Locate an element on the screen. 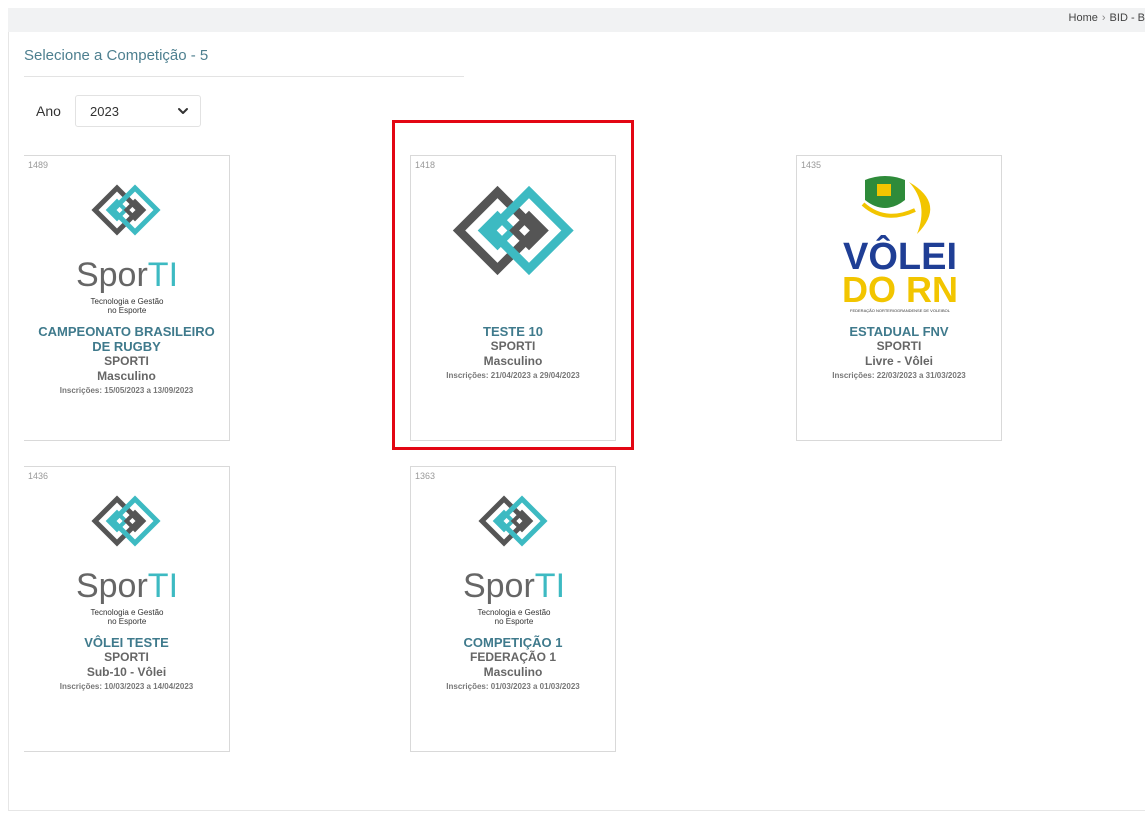 The image size is (1145, 813). year-select-value: 2023 is located at coordinates (104, 111).